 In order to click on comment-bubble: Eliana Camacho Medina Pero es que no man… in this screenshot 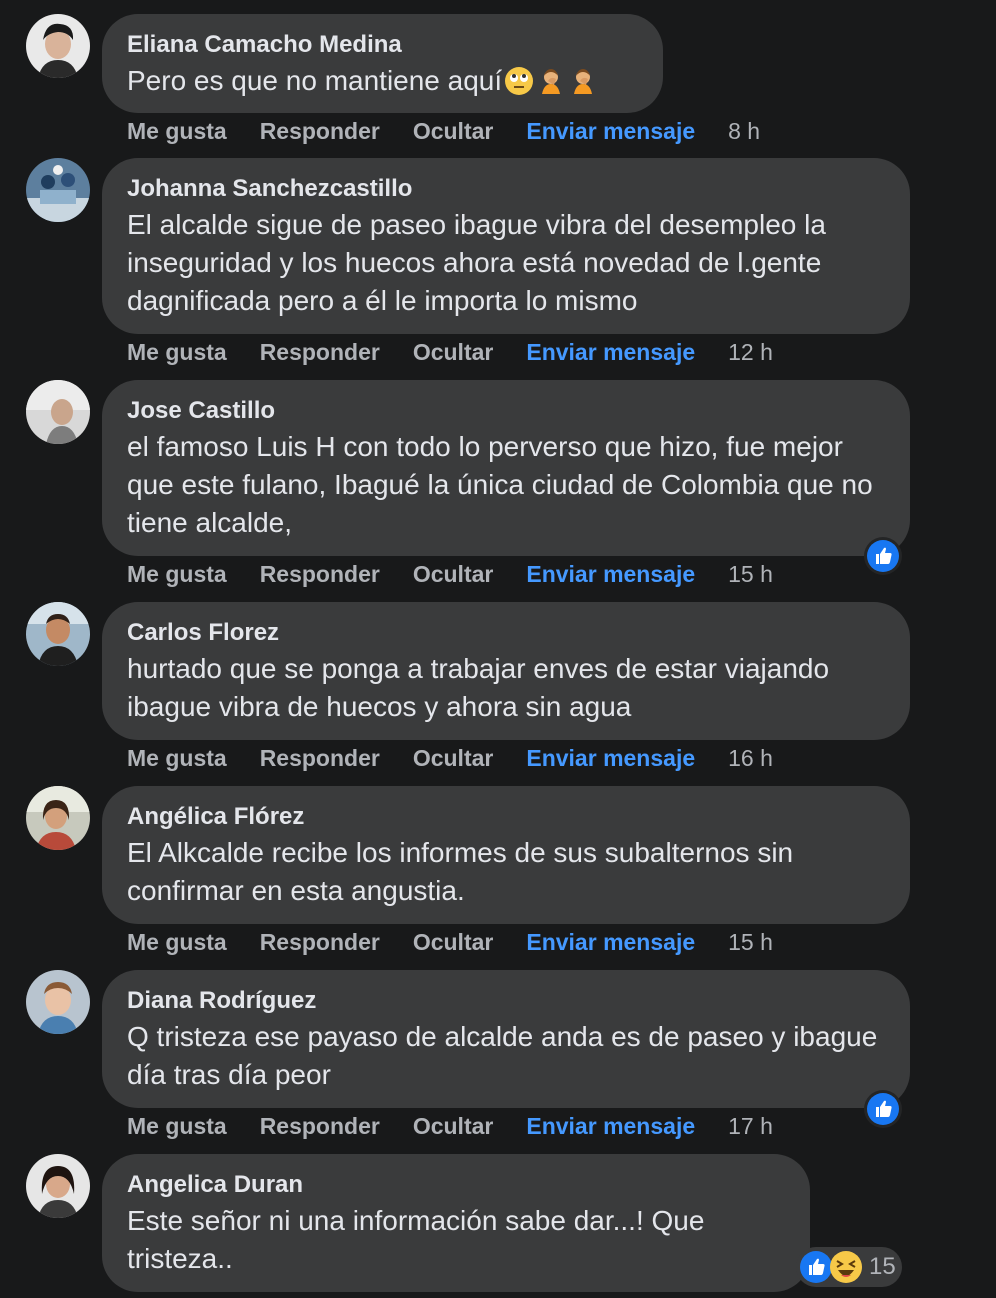, I will do `click(382, 63)`.